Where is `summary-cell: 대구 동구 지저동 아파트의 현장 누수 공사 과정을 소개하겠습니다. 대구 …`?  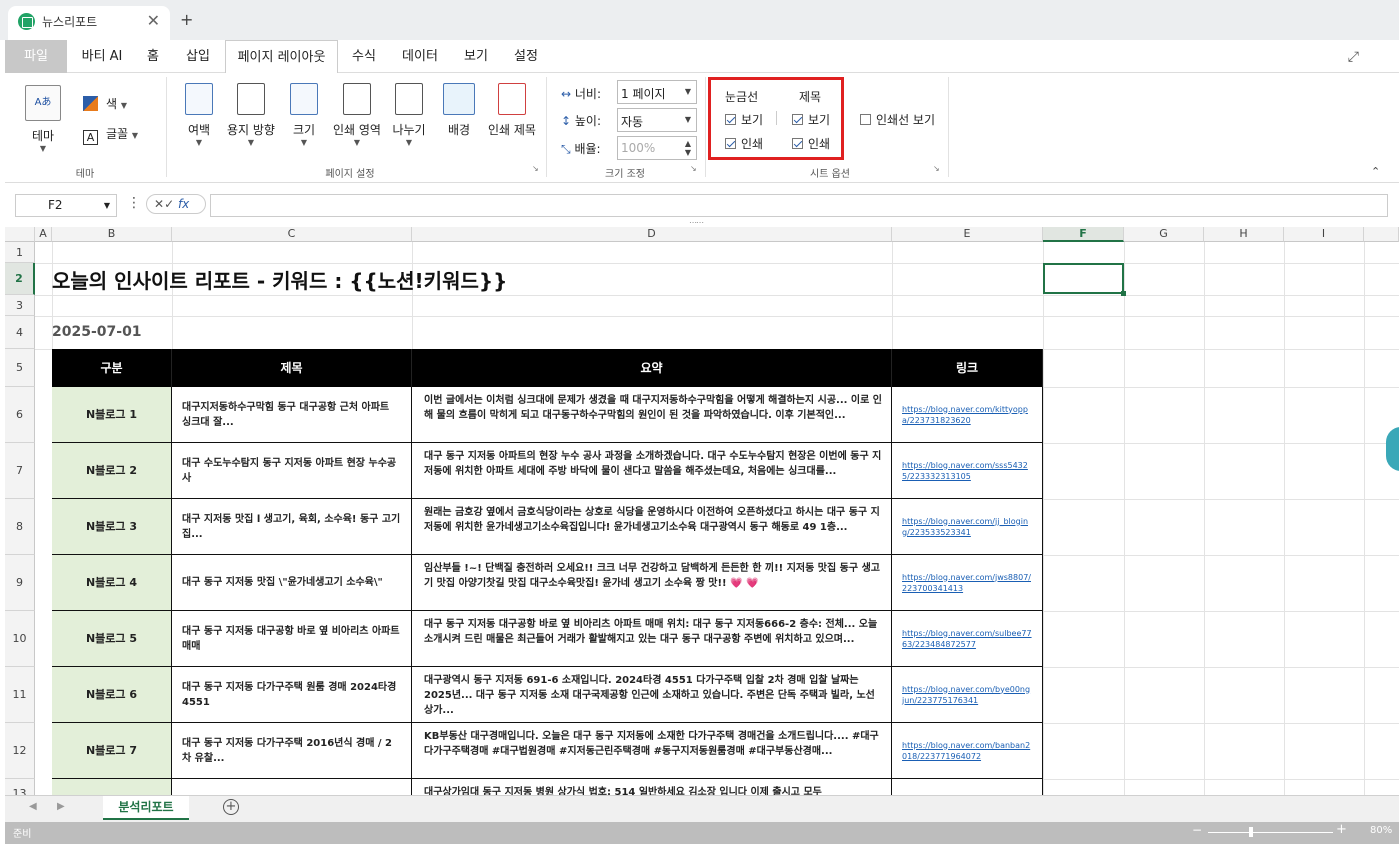
summary-cell: 대구 동구 지저동 아파트의 현장 누수 공사 과정을 소개하겠습니다. 대구 … is located at coordinates (652, 471).